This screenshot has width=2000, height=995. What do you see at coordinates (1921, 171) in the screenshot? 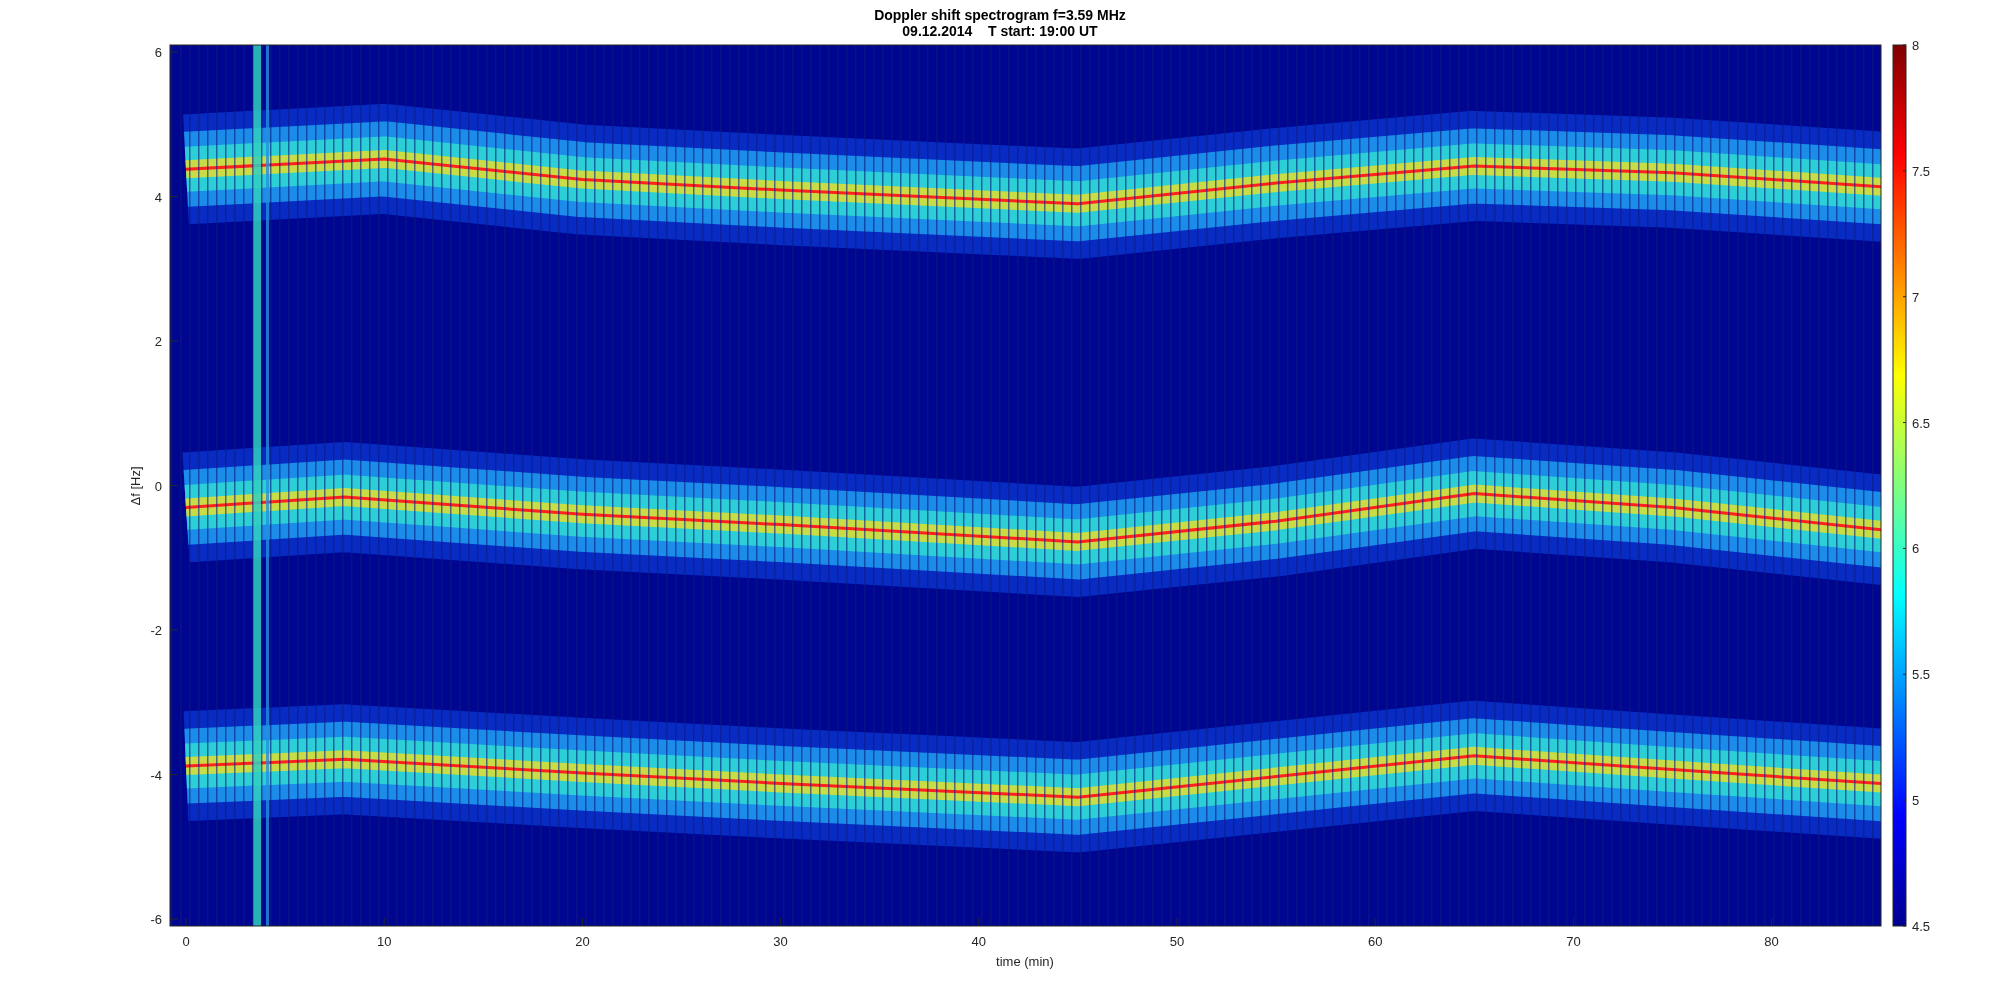
I see `colorbar-tick-label: 7.5` at bounding box center [1921, 171].